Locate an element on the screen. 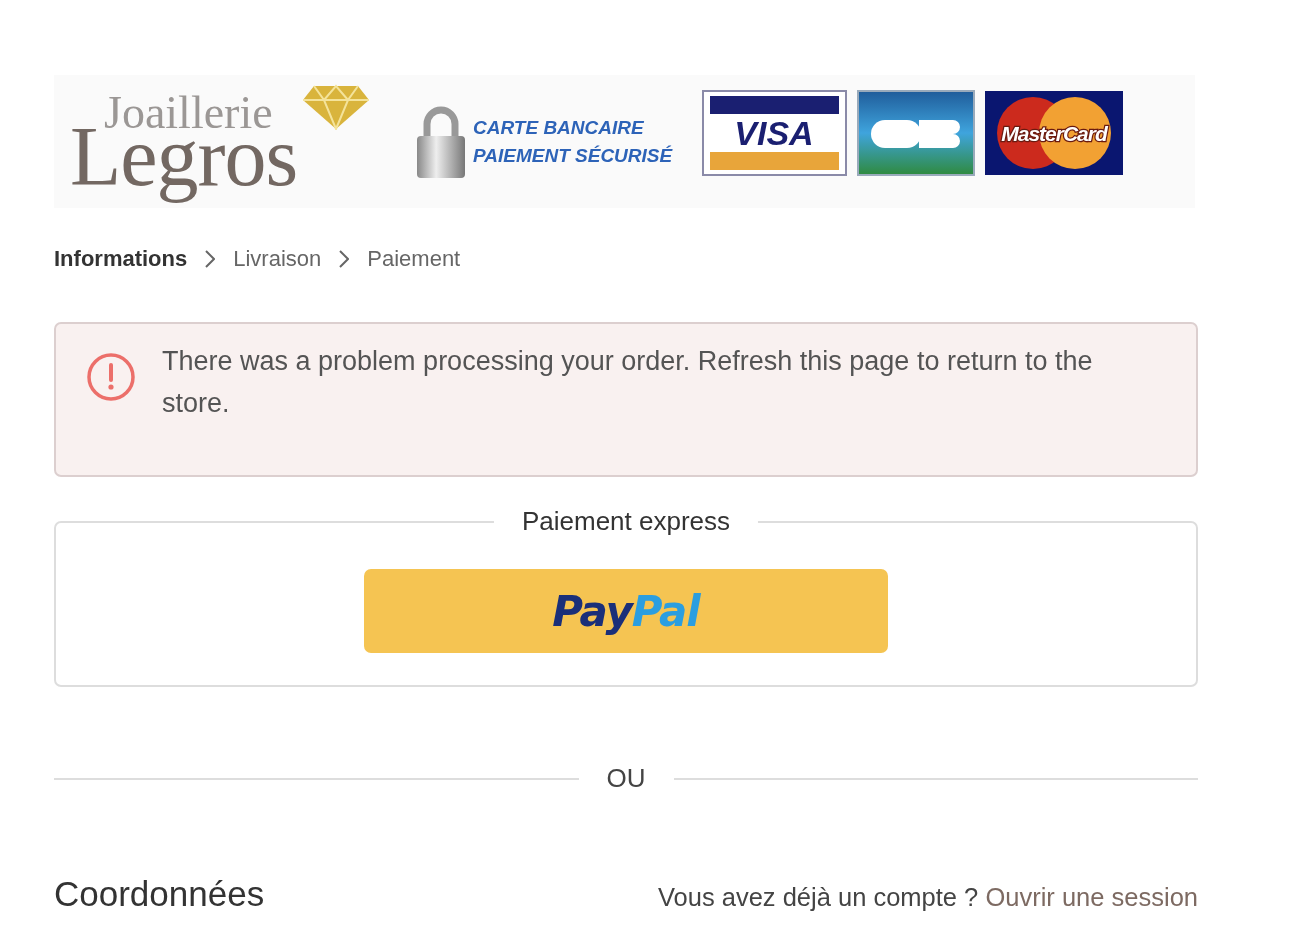 The image size is (1306, 943). error-message: There was a problem processing your order. Refresh this page to return to the store. is located at coordinates (628, 382).